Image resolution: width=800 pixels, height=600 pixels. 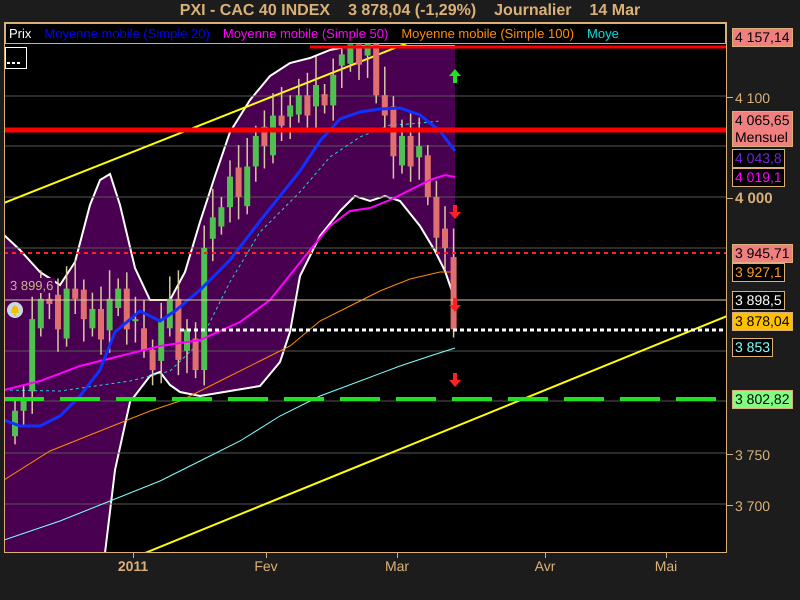 What do you see at coordinates (20, 33) in the screenshot?
I see `legend-item: Prix` at bounding box center [20, 33].